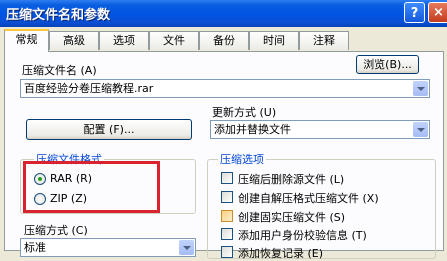  What do you see at coordinates (227, 234) in the screenshot?
I see `authenticity-checkbox` at bounding box center [227, 234].